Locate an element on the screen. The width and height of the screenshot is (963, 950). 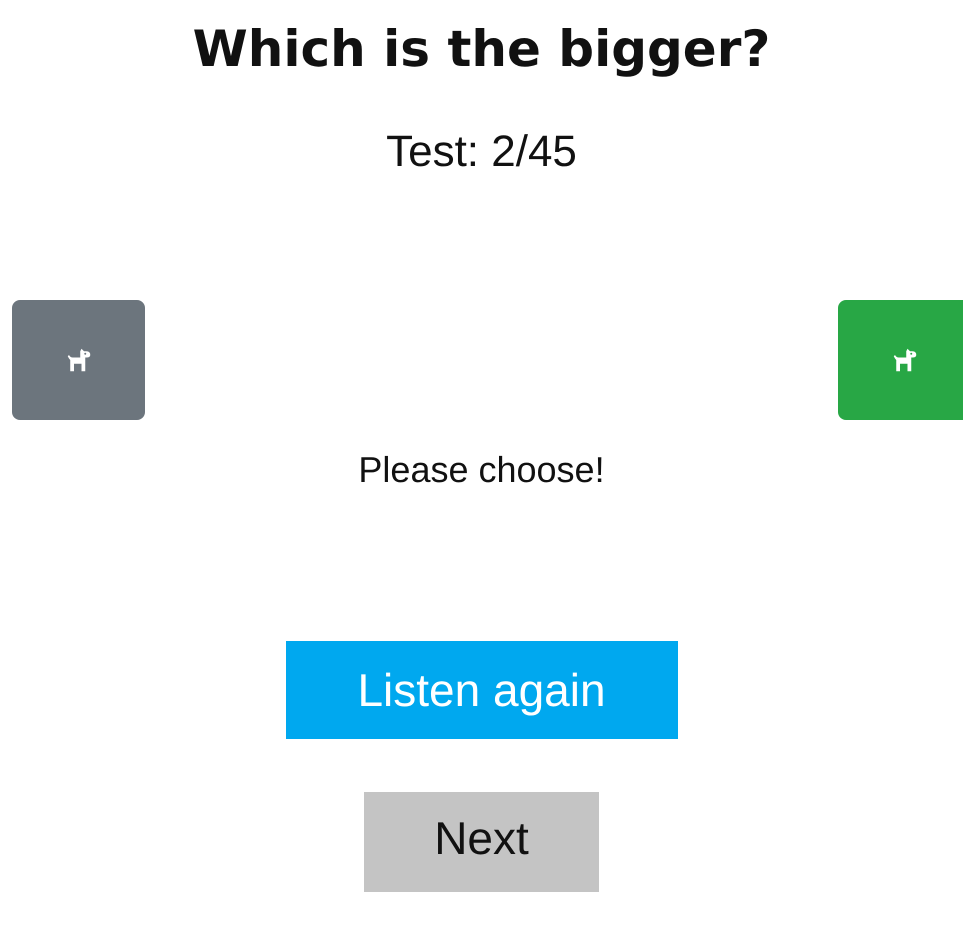
page-title: Which is the bigger? is located at coordinates (481, 49).